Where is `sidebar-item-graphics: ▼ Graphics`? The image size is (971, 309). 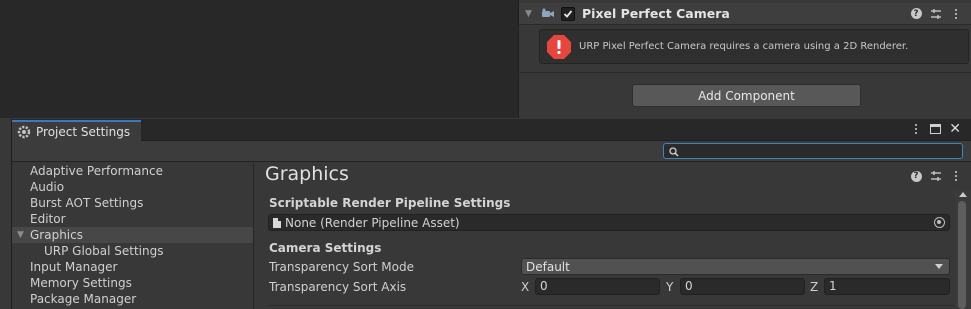 sidebar-item-graphics: ▼ Graphics is located at coordinates (132, 235).